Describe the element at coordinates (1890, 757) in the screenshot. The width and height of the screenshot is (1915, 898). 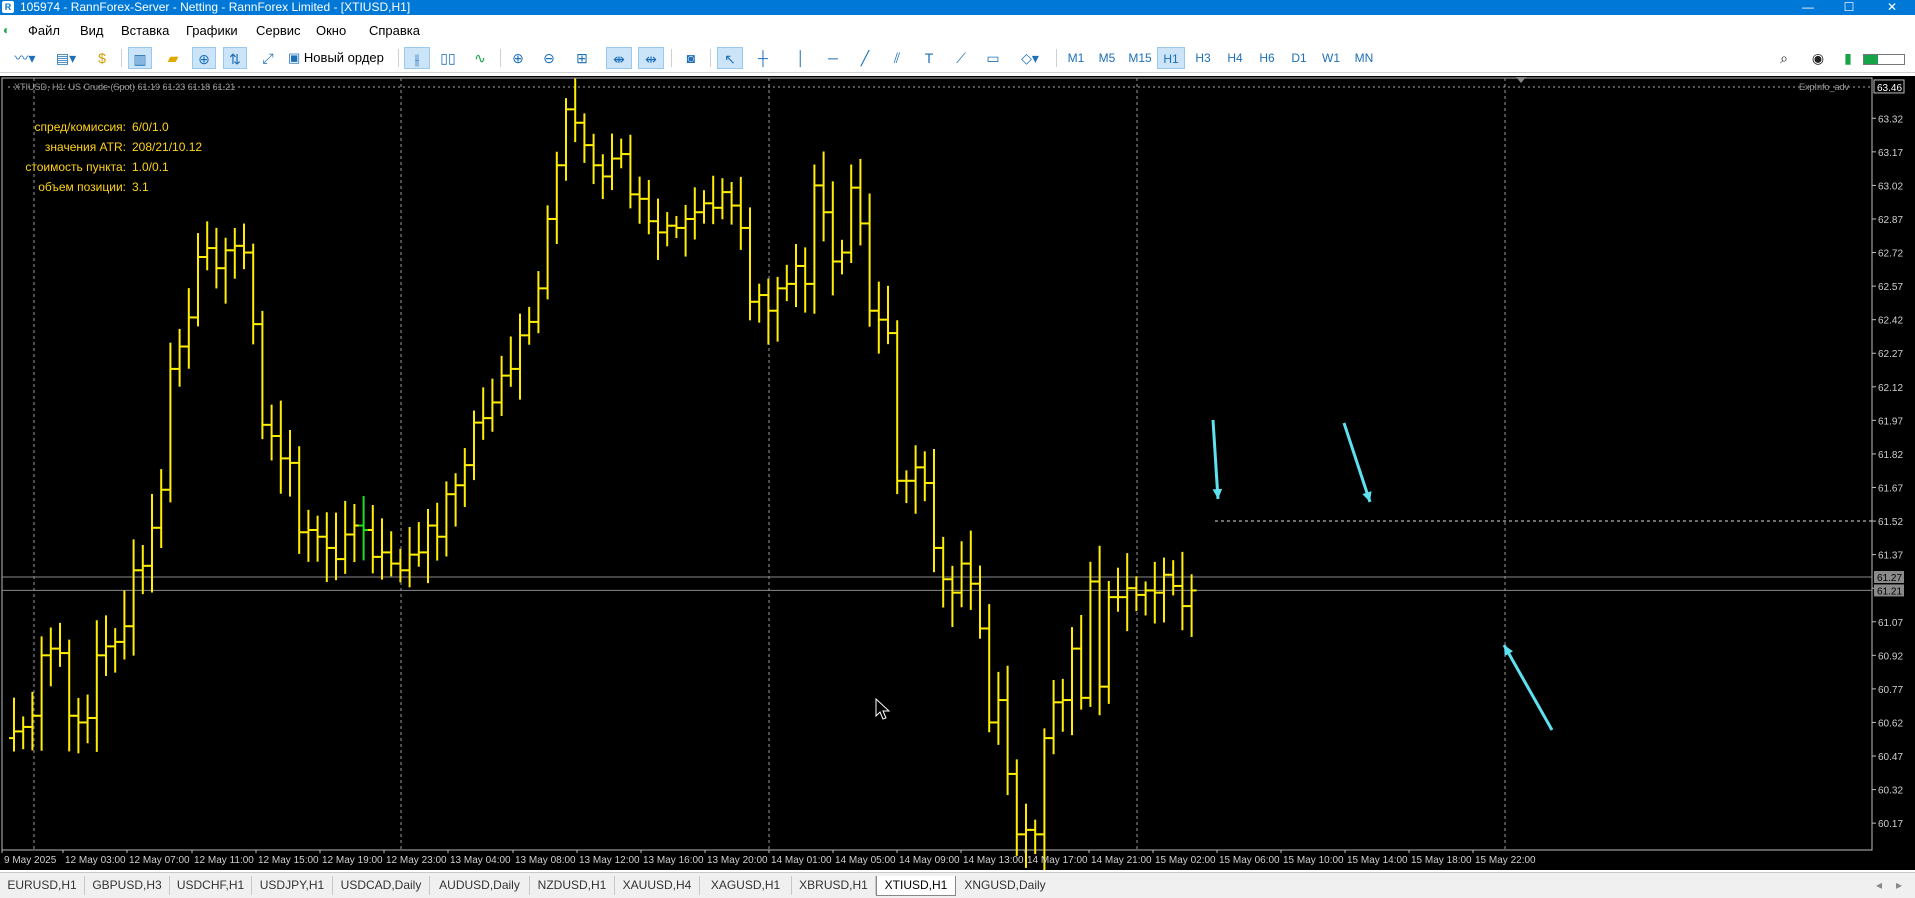
I see `price-axis-label: 60.47` at that location.